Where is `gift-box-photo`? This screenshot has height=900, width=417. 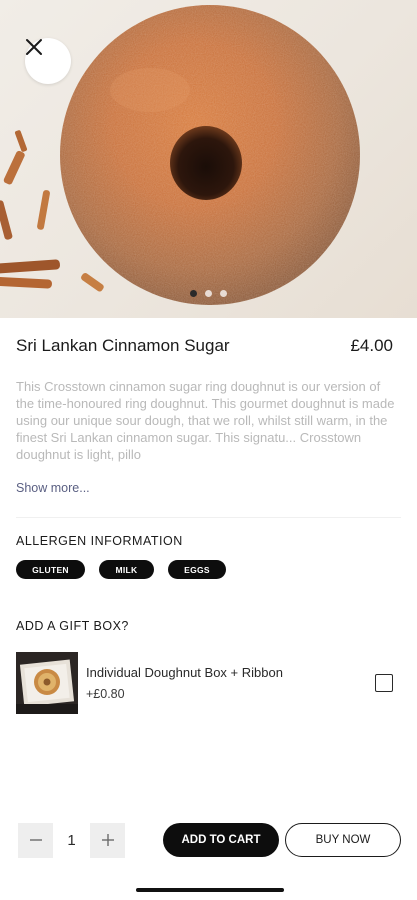 gift-box-photo is located at coordinates (47, 682).